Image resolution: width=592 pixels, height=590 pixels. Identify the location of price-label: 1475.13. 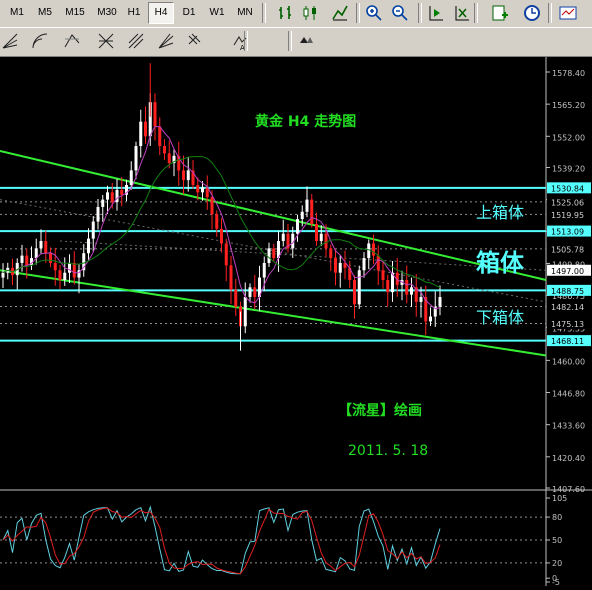
(569, 324).